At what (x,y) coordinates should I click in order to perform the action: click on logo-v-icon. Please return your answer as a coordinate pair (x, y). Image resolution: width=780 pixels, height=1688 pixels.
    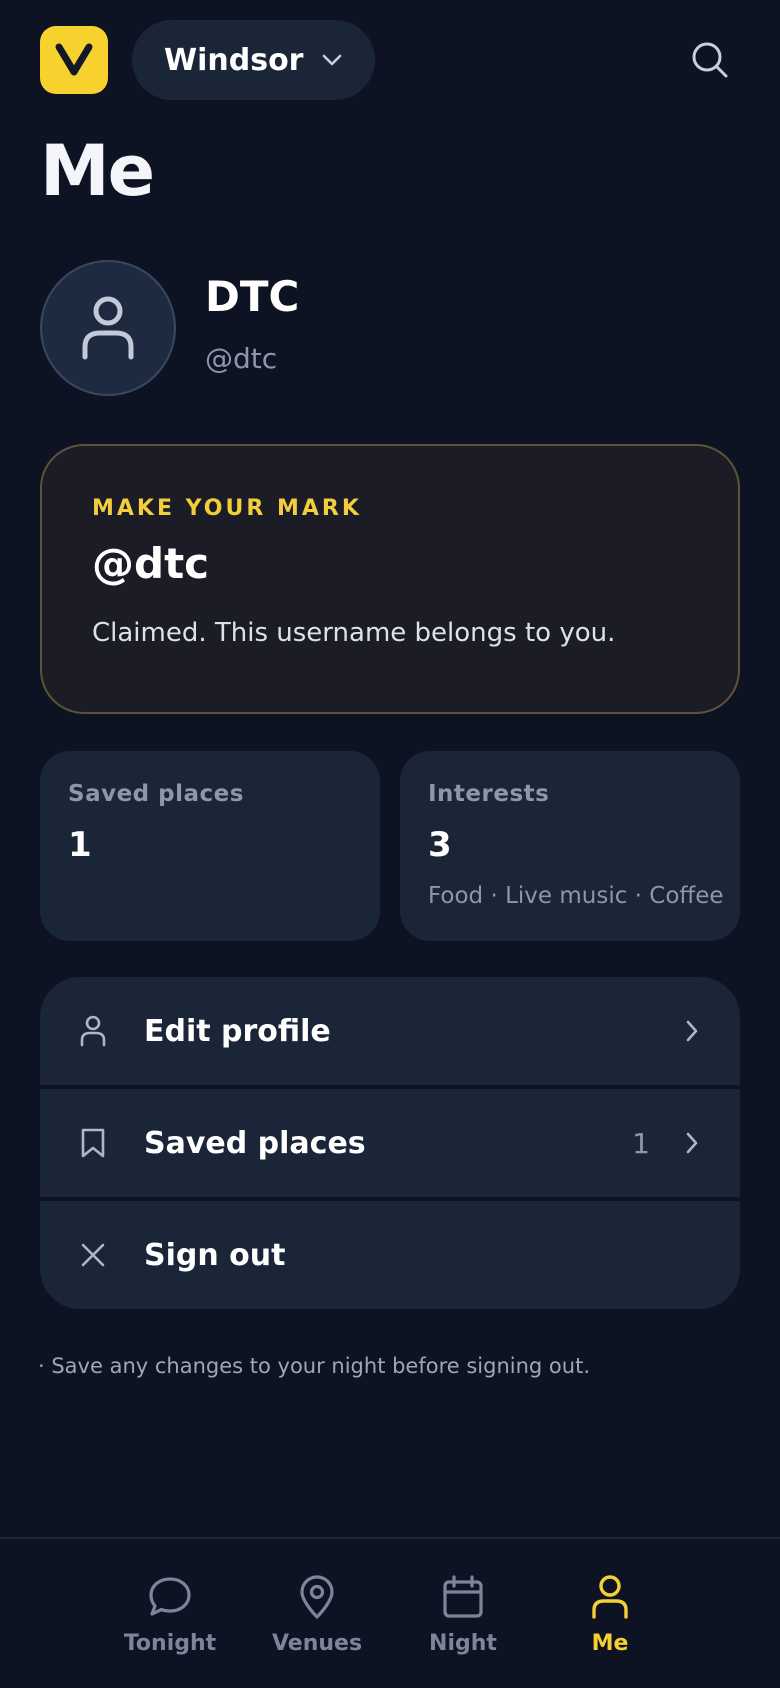
    Looking at the image, I should click on (74, 59).